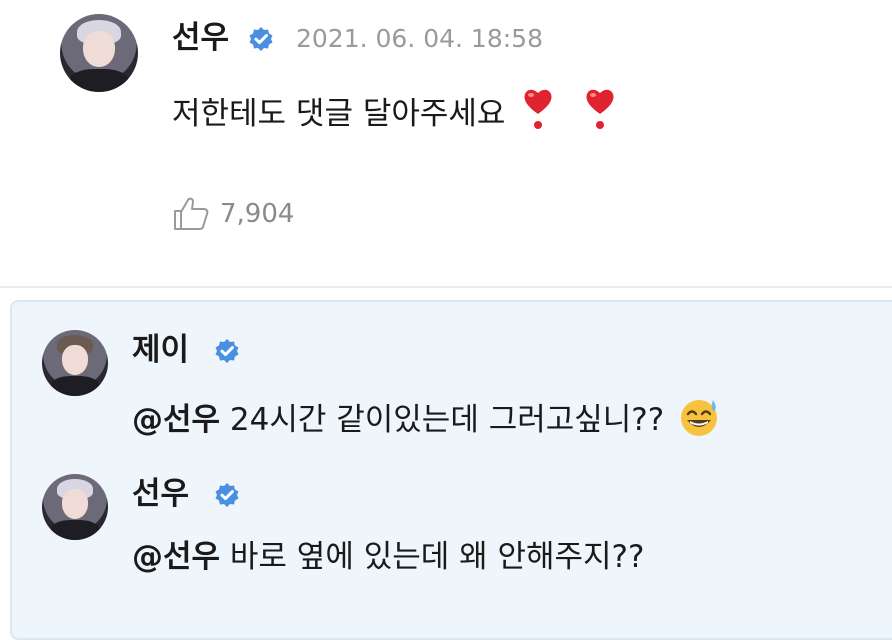 The image size is (892, 640). What do you see at coordinates (257, 214) in the screenshot?
I see `like-count: 7,904` at bounding box center [257, 214].